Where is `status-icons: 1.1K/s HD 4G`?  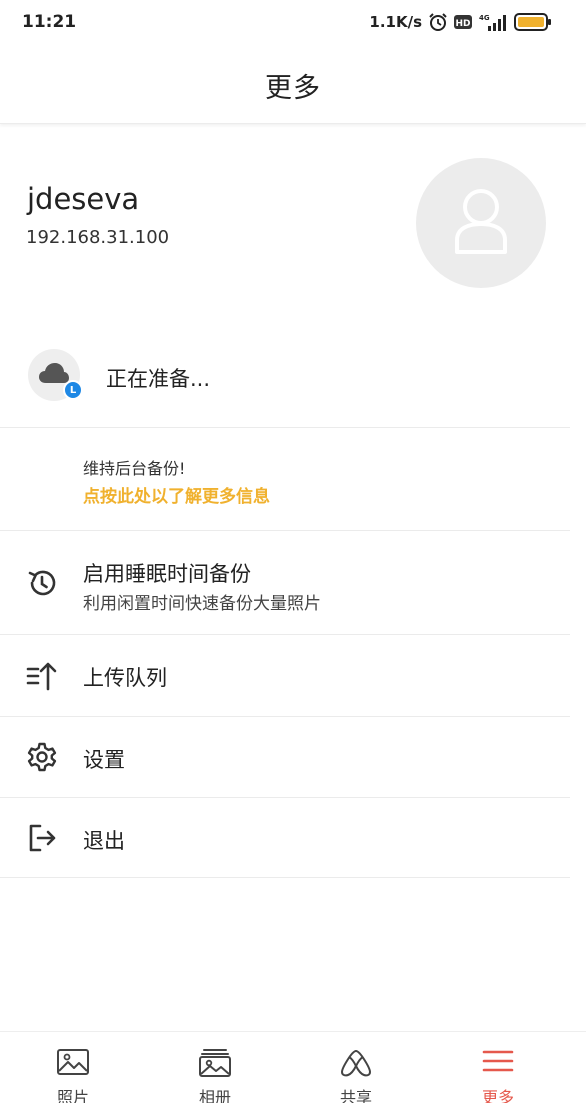 status-icons: 1.1K/s HD 4G is located at coordinates (460, 22).